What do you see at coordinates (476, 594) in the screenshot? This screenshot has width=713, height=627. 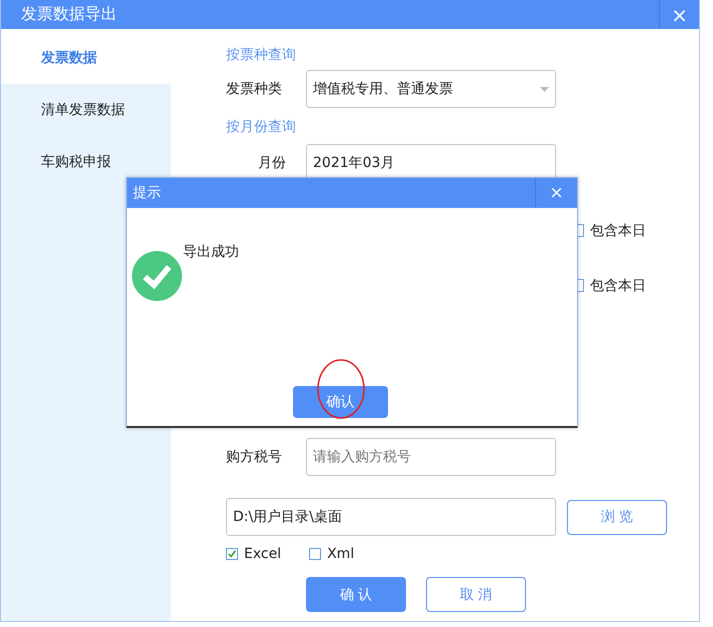 I see `cancel-button: 取 消` at bounding box center [476, 594].